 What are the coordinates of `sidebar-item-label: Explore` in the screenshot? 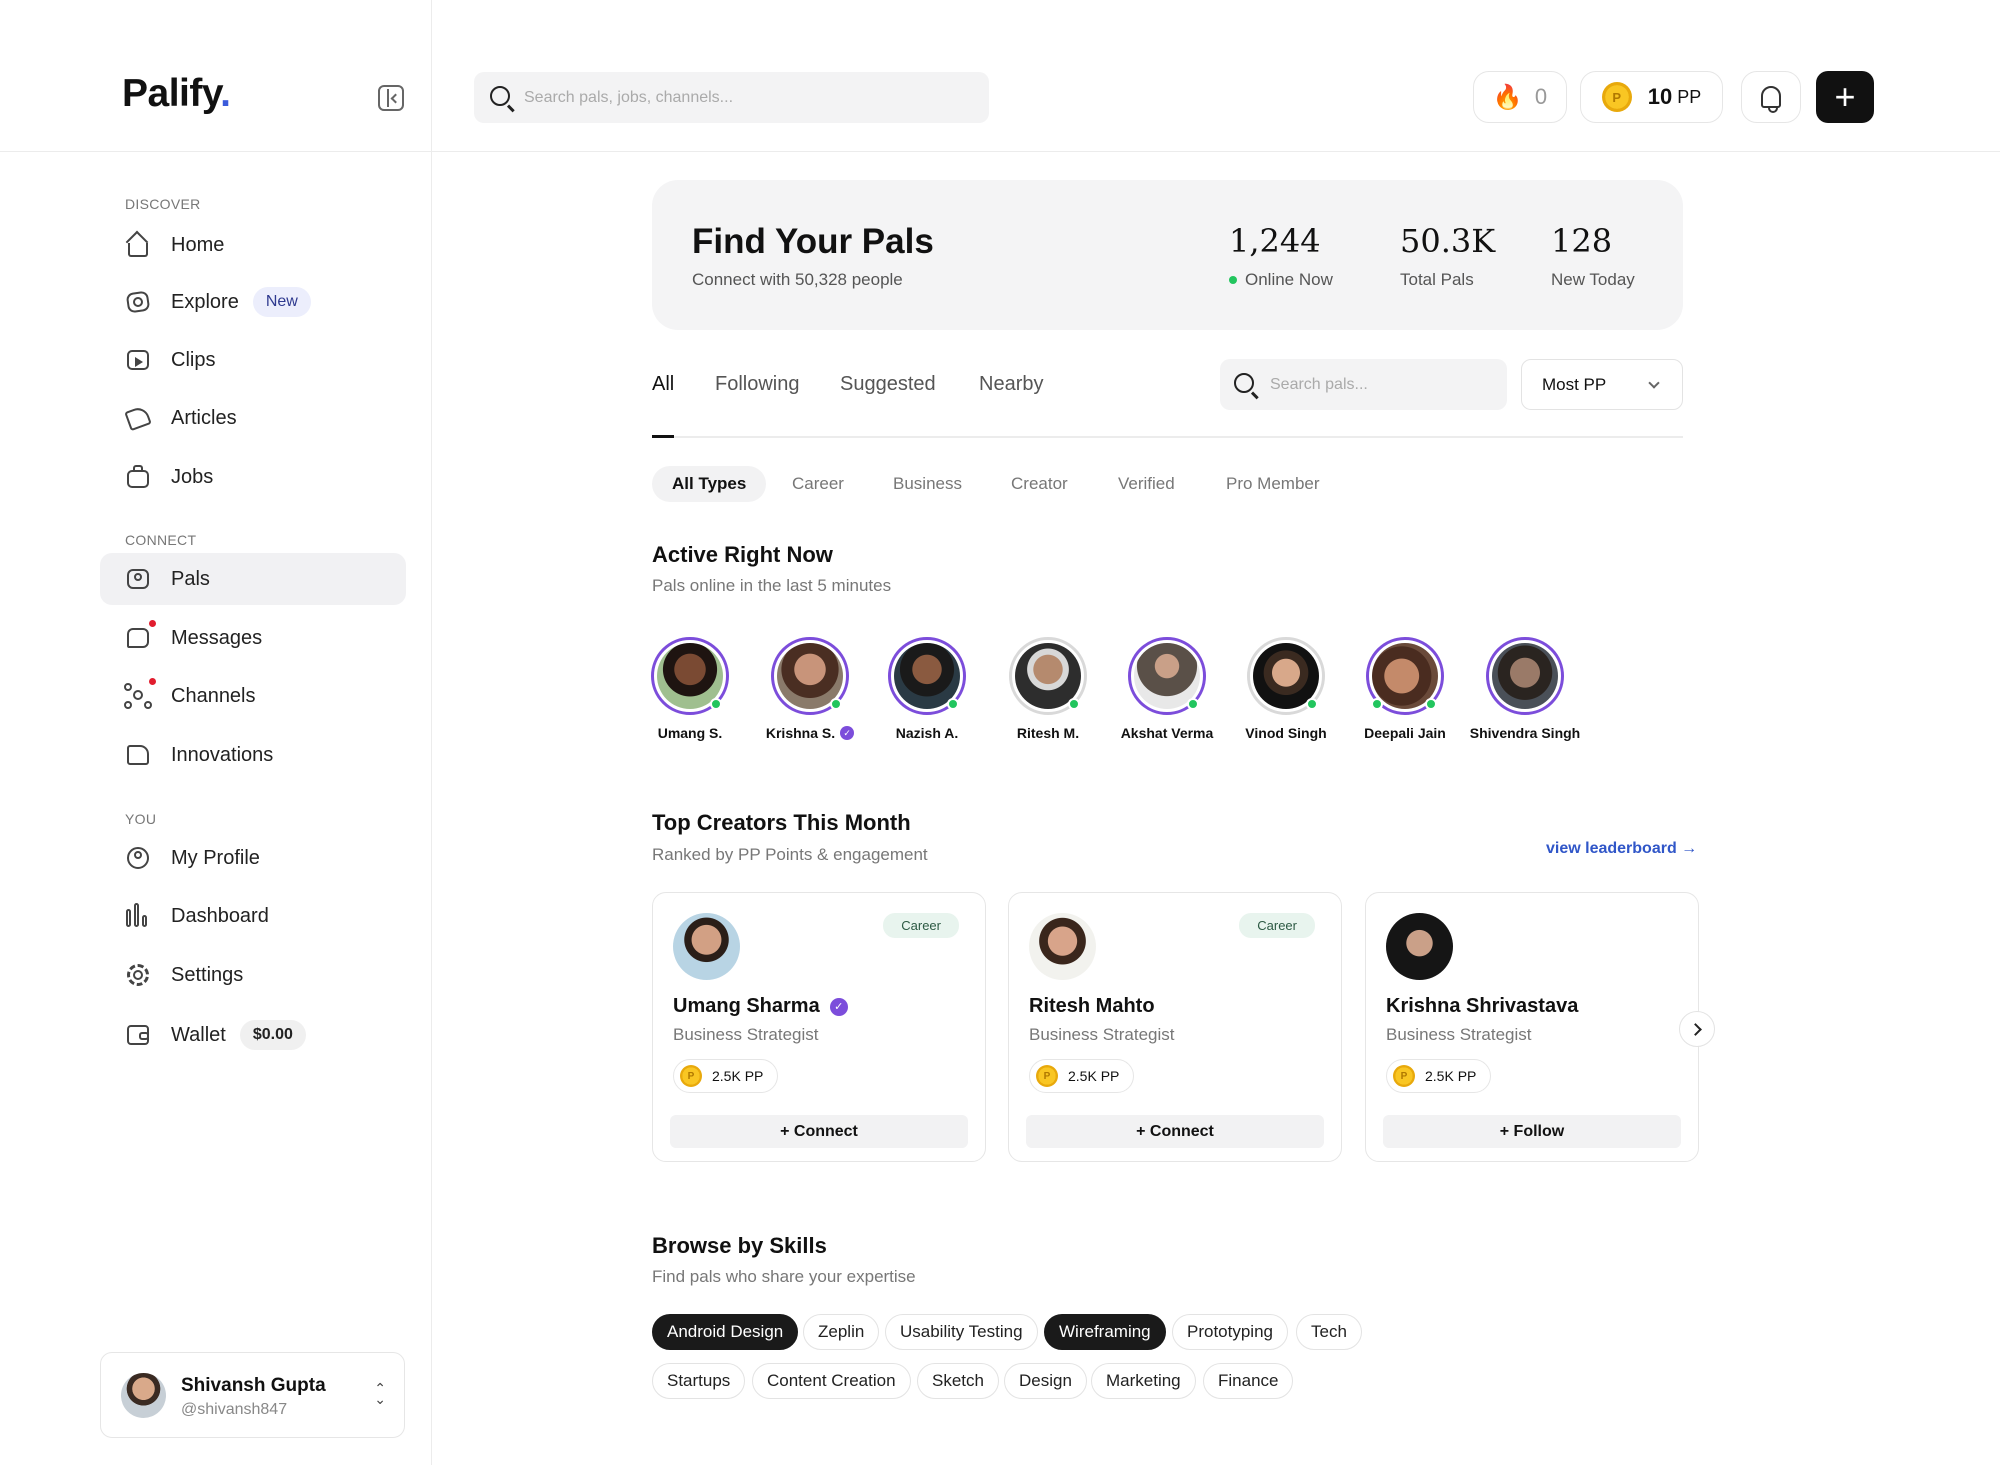 It's located at (205, 301).